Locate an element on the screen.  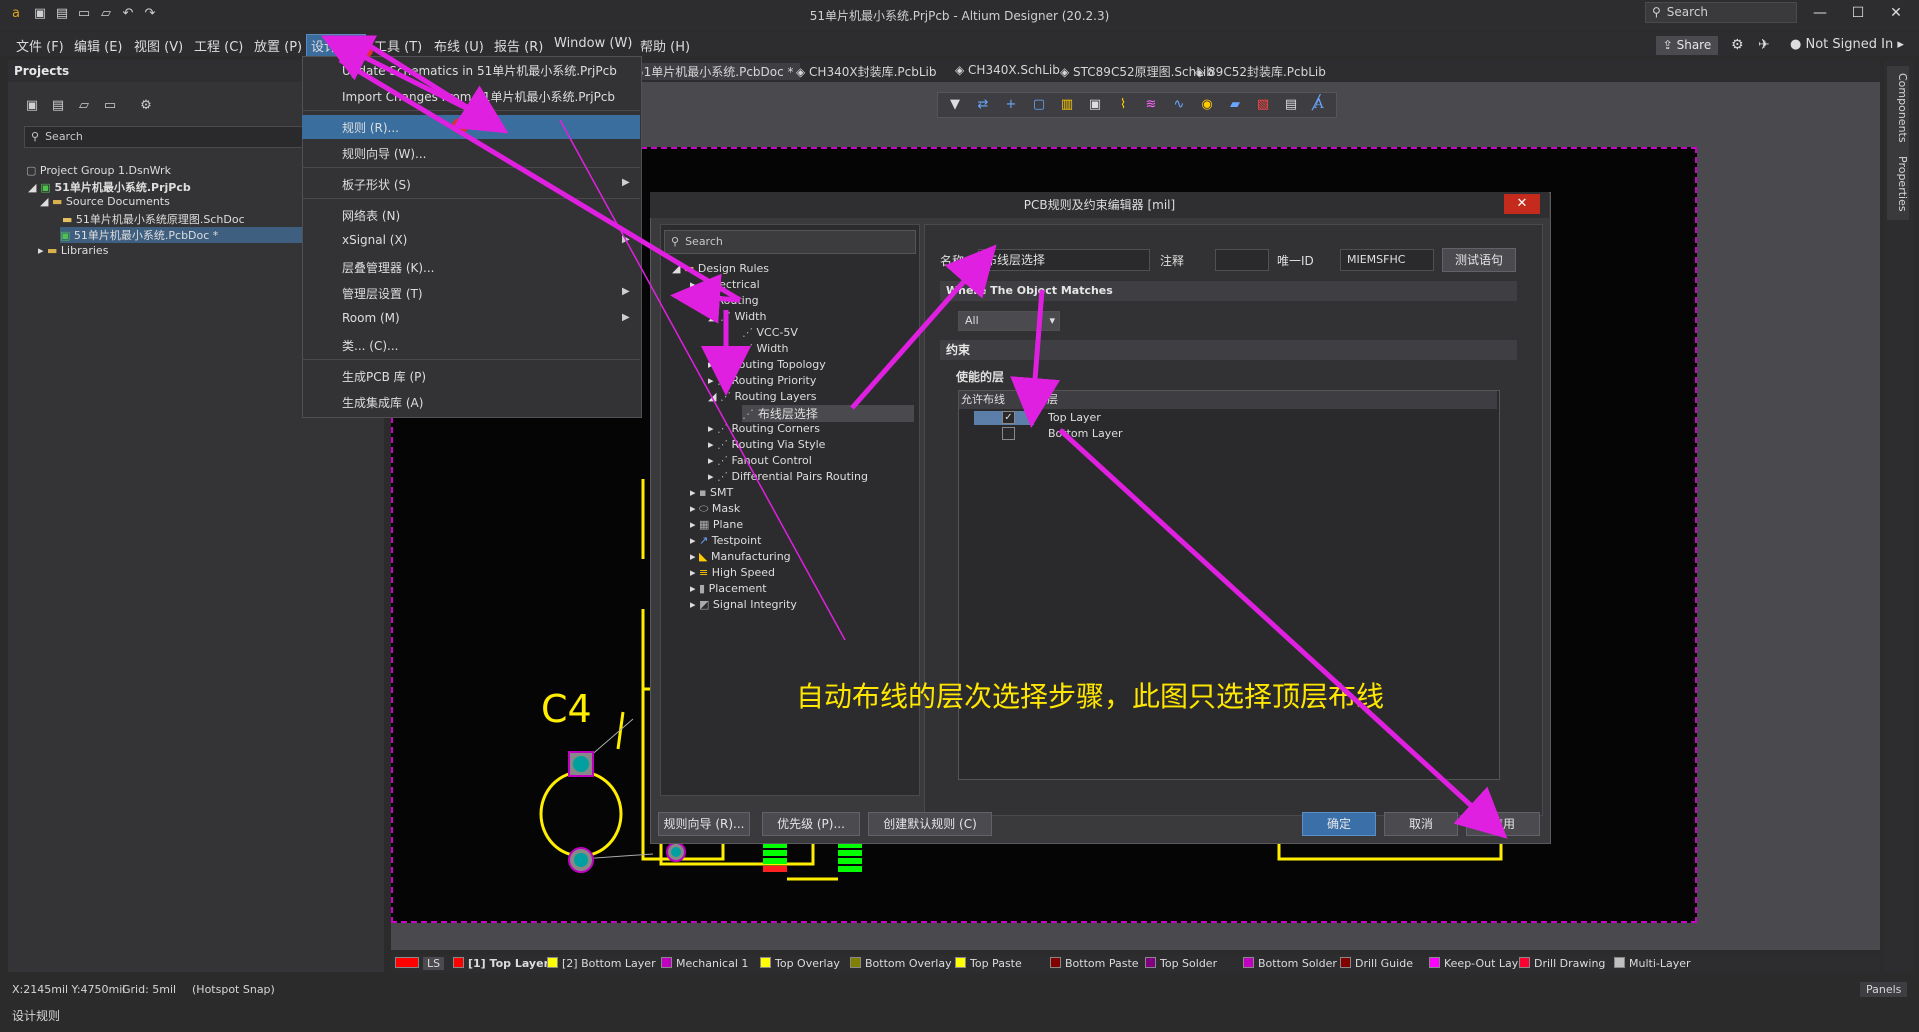
menu-xsignal: xSignal (X) is located at coordinates (374, 240).